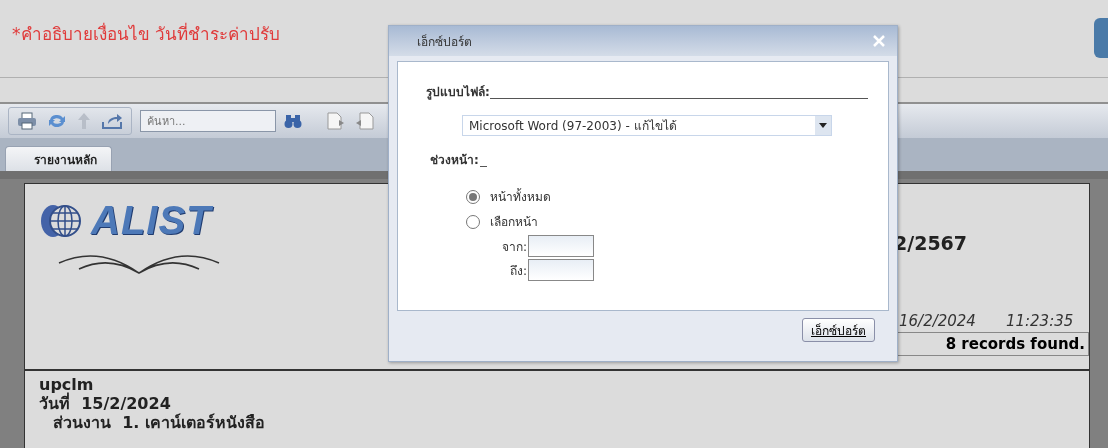 This screenshot has height=448, width=1108. Describe the element at coordinates (66, 384) in the screenshot. I see `owner-text: upclm` at that location.